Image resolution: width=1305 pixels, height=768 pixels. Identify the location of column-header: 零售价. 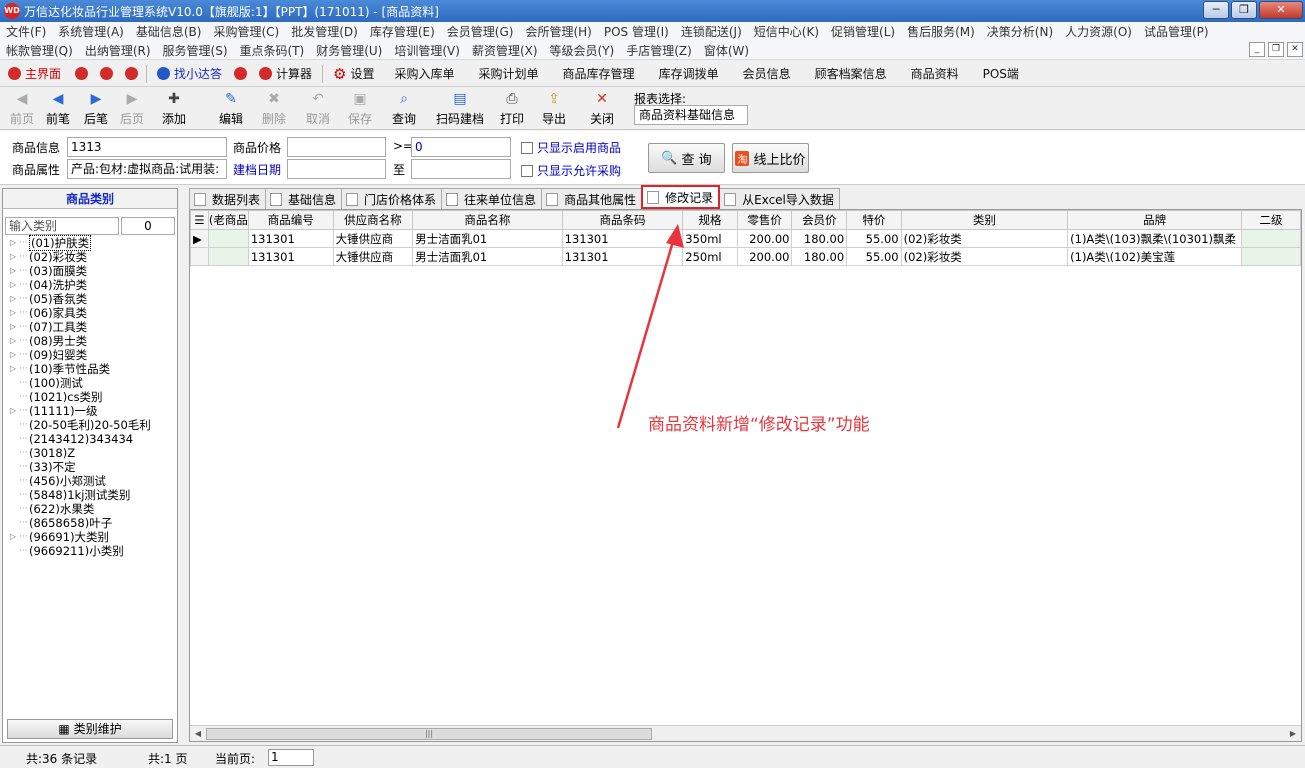
(764, 220).